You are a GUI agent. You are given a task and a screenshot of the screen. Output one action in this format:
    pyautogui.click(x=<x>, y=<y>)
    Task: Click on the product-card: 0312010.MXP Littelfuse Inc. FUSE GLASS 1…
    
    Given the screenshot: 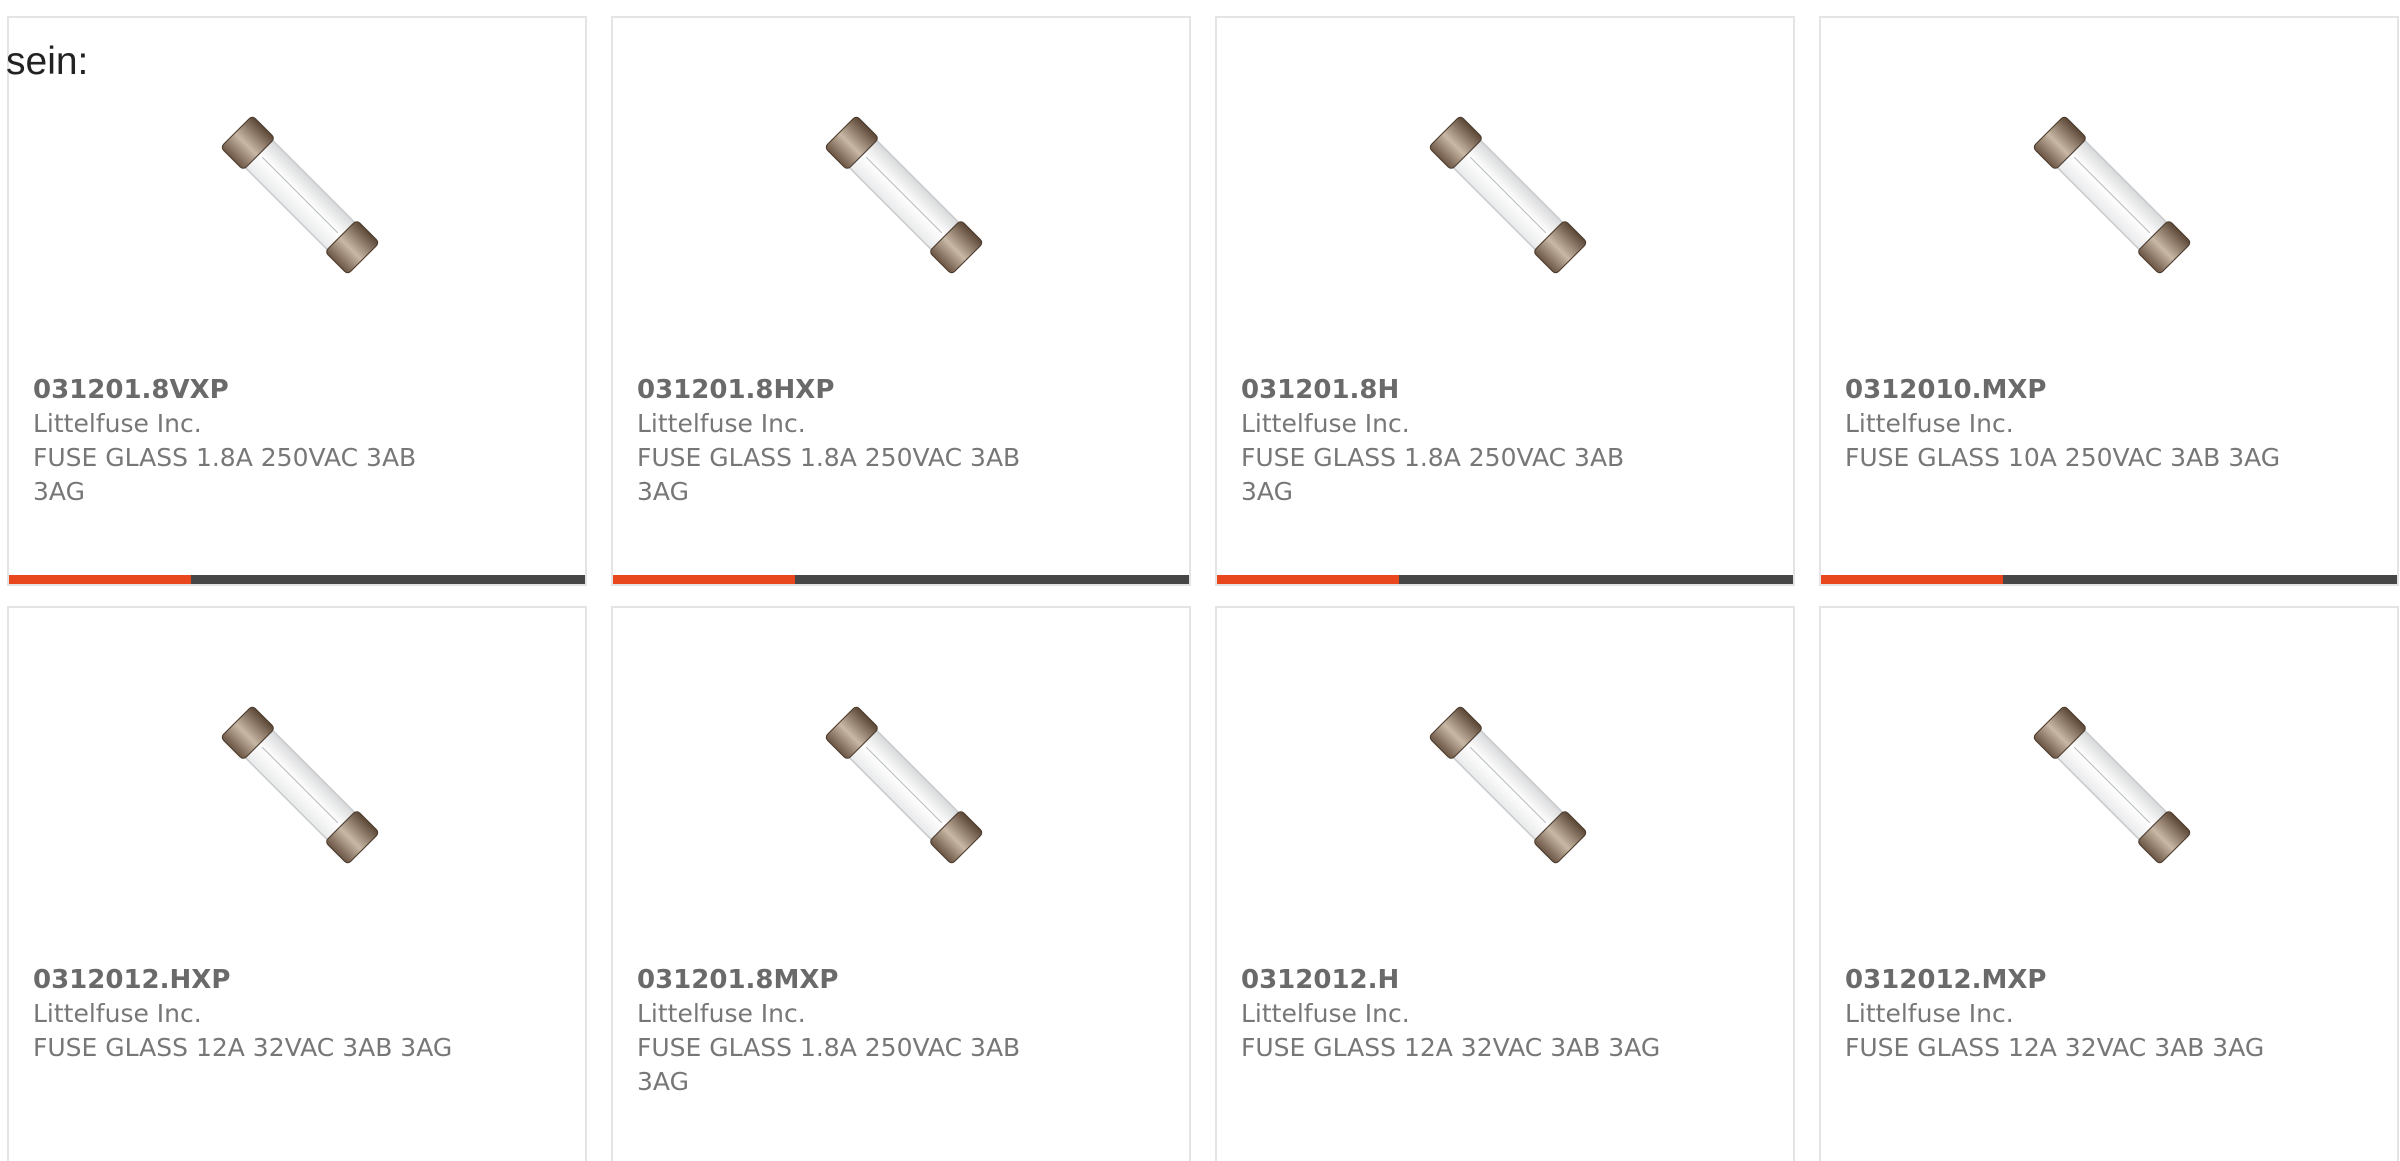 What is the action you would take?
    pyautogui.click(x=2109, y=301)
    